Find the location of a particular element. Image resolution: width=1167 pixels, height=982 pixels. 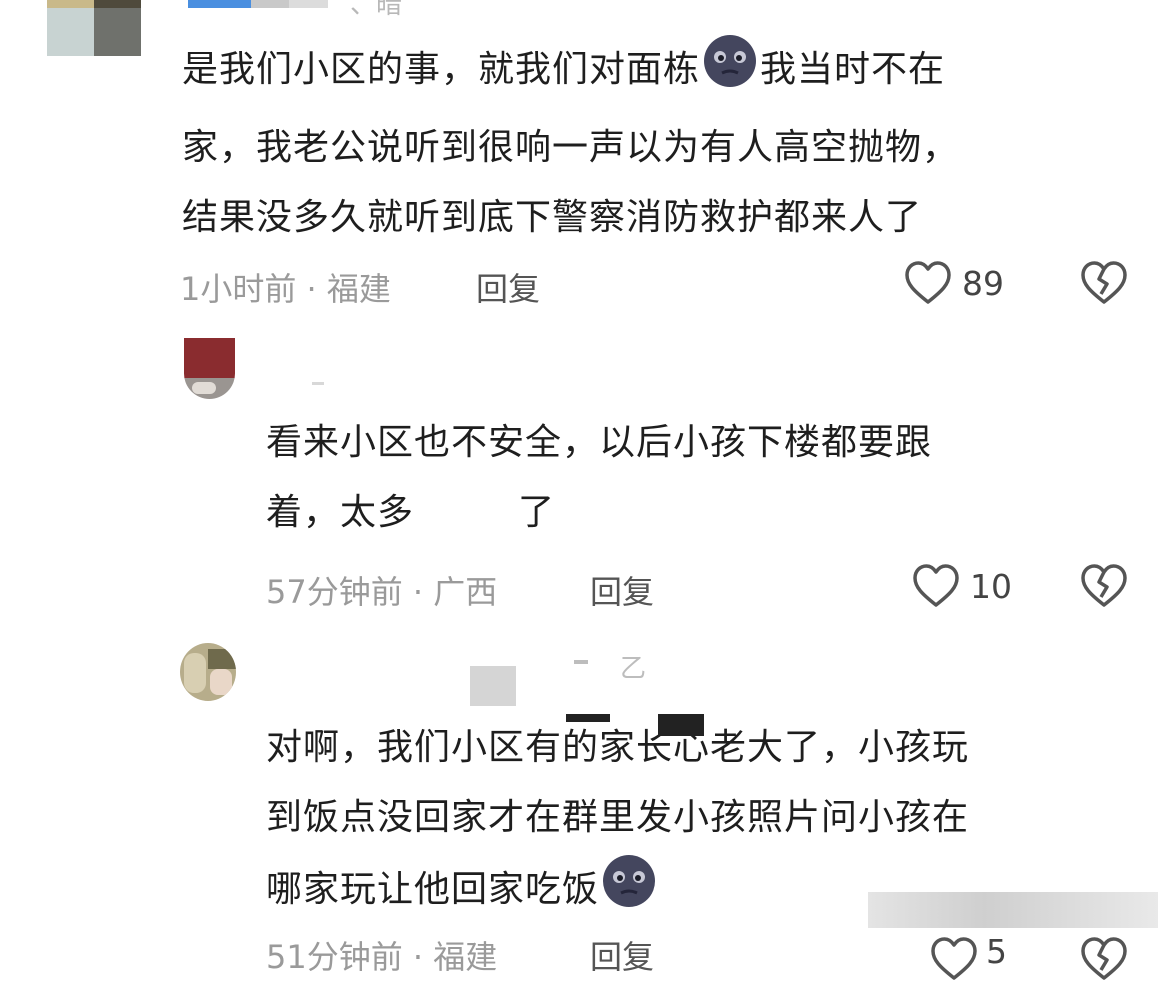

username-partial: 乙 is located at coordinates (633, 669).